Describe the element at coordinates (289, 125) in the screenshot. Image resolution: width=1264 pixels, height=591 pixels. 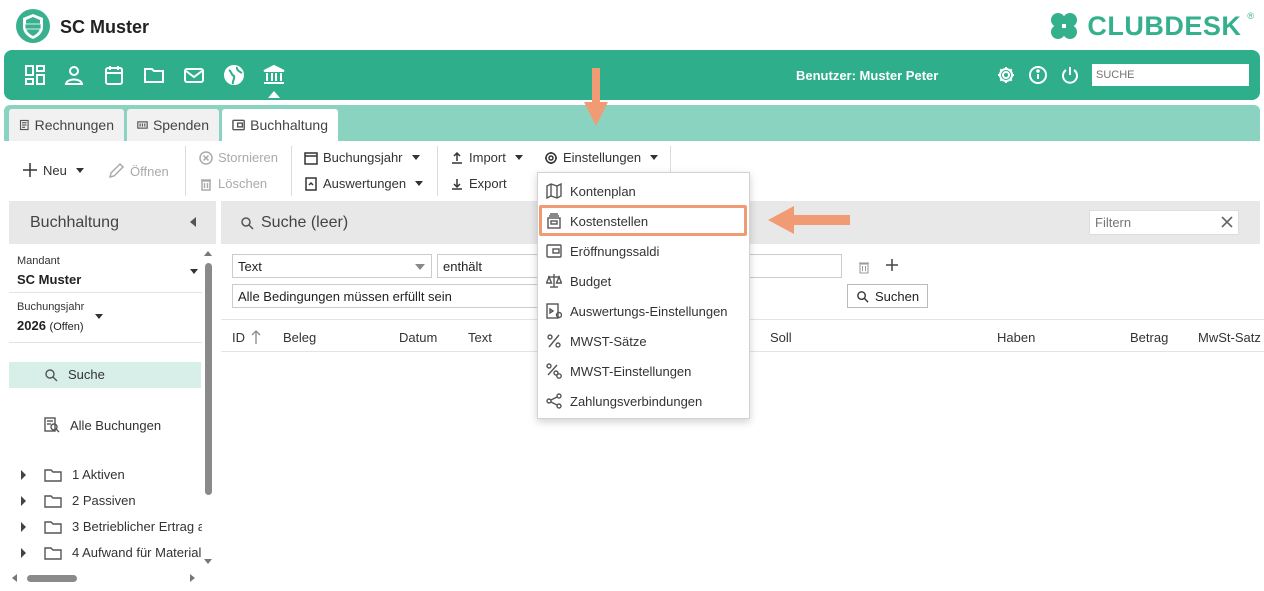
I see `tab-label: Buchhaltung` at that location.